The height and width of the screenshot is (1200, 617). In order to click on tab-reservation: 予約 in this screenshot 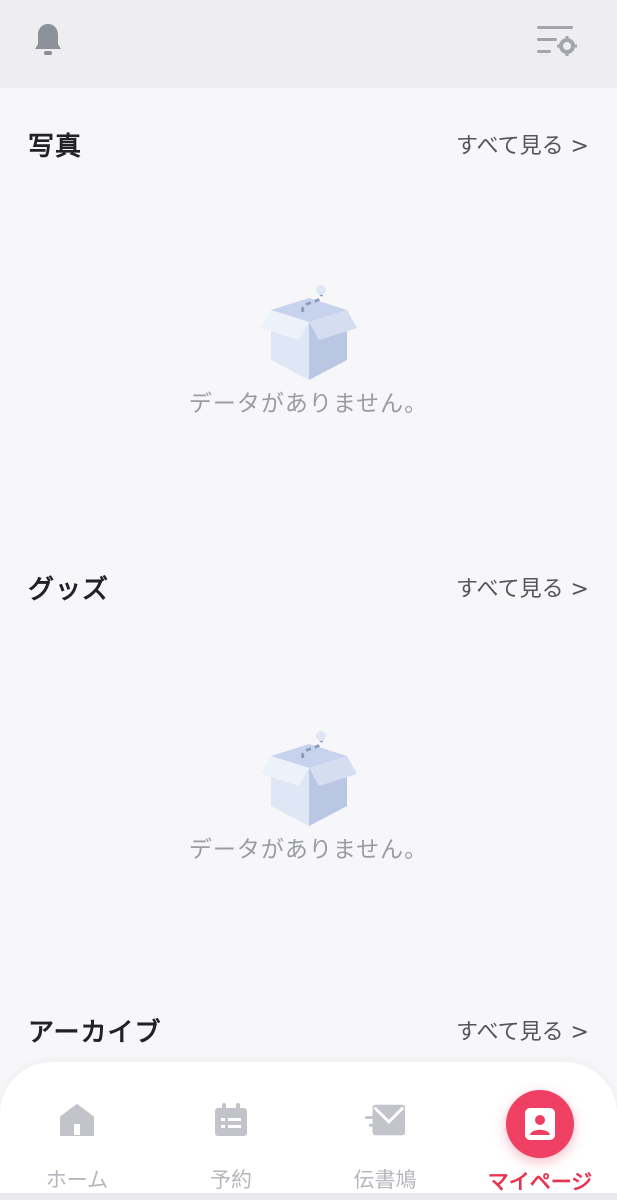, I will do `click(231, 1131)`.